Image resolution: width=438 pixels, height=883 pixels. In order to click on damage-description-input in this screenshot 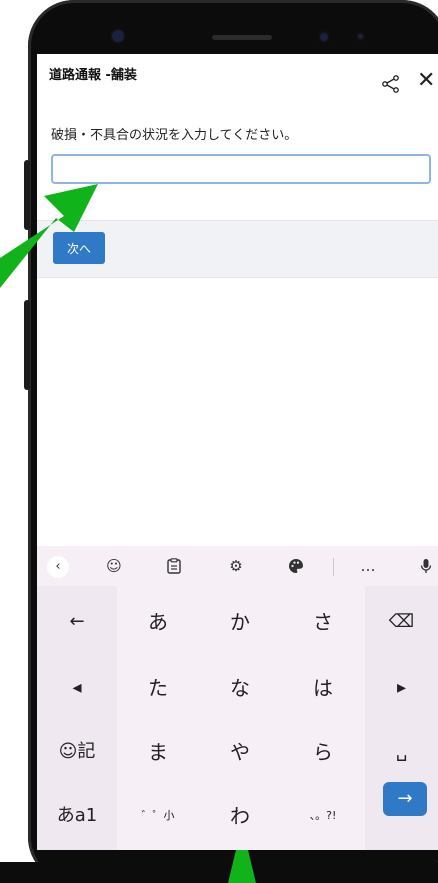, I will do `click(241, 169)`.